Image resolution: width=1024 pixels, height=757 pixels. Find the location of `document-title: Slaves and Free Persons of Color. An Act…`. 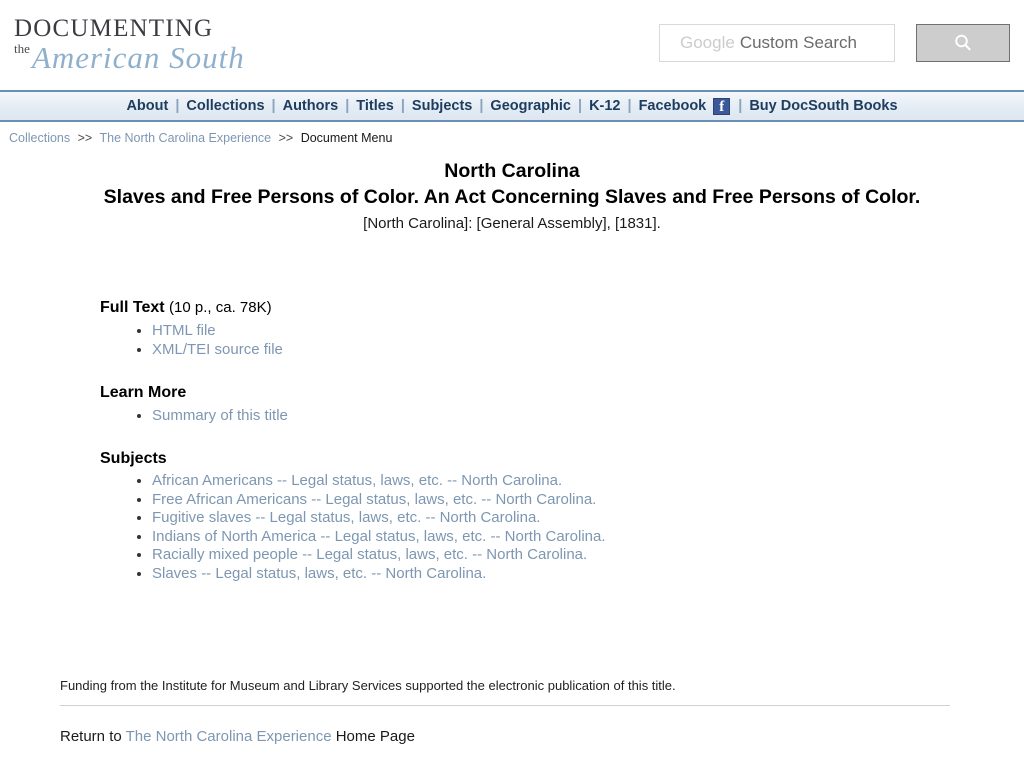

document-title: Slaves and Free Persons of Color. An Act… is located at coordinates (512, 197).